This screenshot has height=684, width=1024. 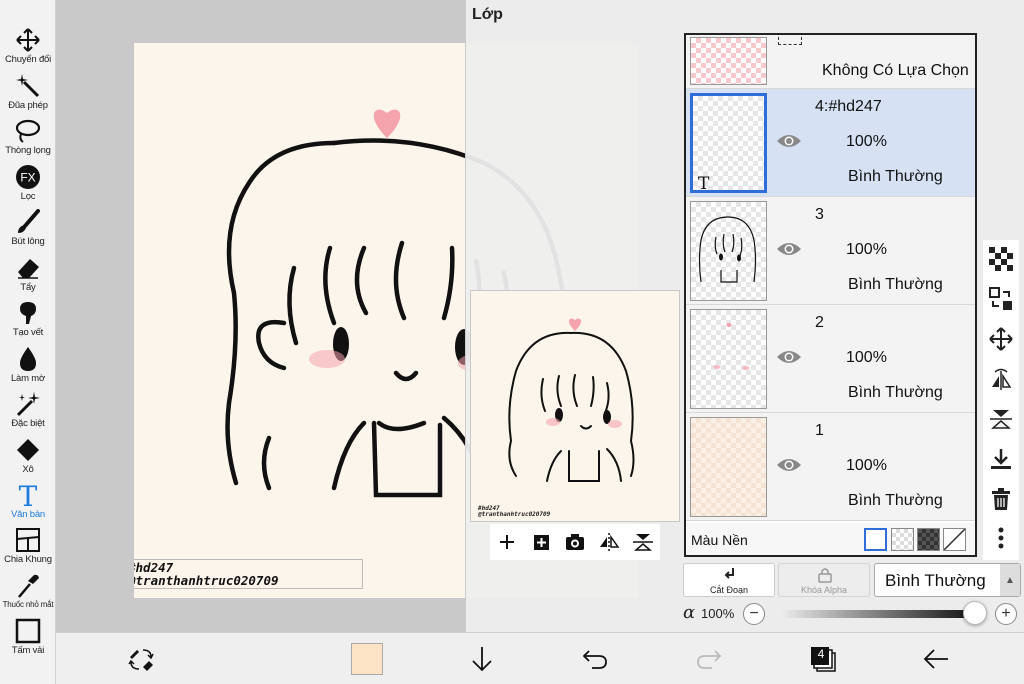 I want to click on tool-bucket: Xô, so click(x=28, y=458).